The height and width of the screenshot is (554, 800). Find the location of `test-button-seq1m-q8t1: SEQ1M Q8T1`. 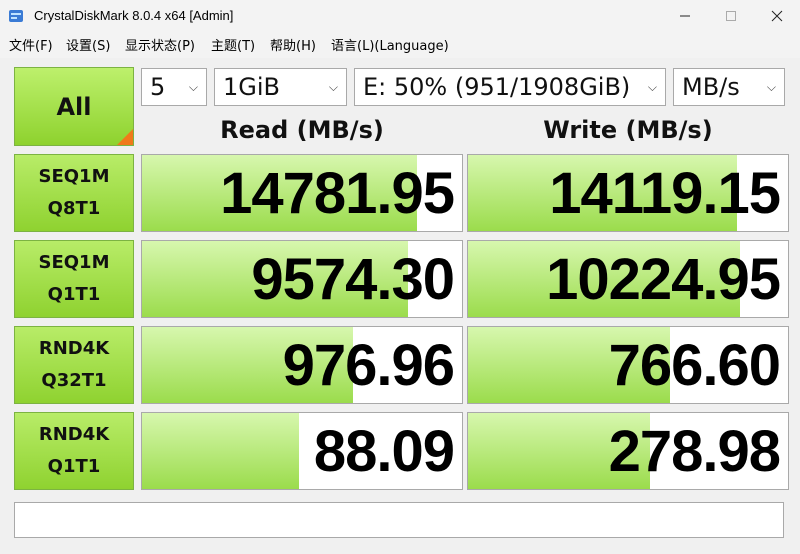

test-button-seq1m-q8t1: SEQ1M Q8T1 is located at coordinates (74, 193).